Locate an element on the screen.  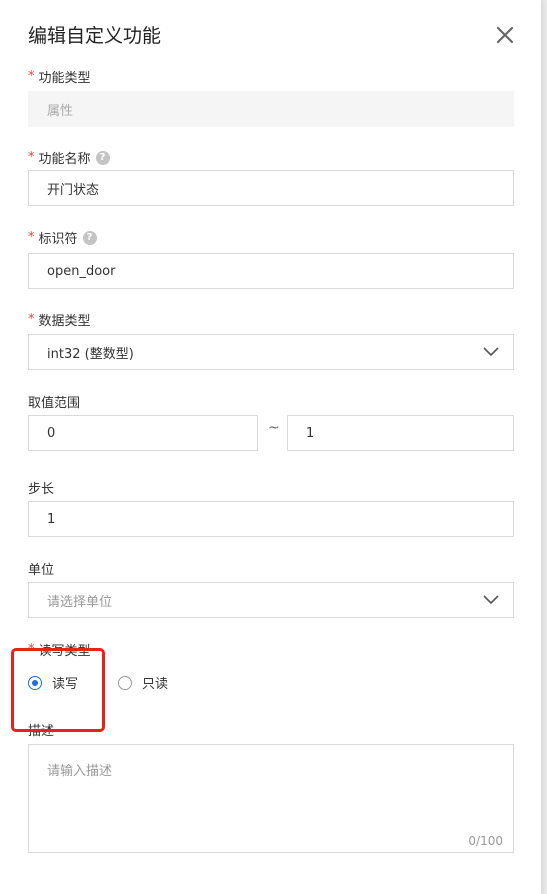
description-textarea: 请输入描述 0/100 is located at coordinates (271, 798).